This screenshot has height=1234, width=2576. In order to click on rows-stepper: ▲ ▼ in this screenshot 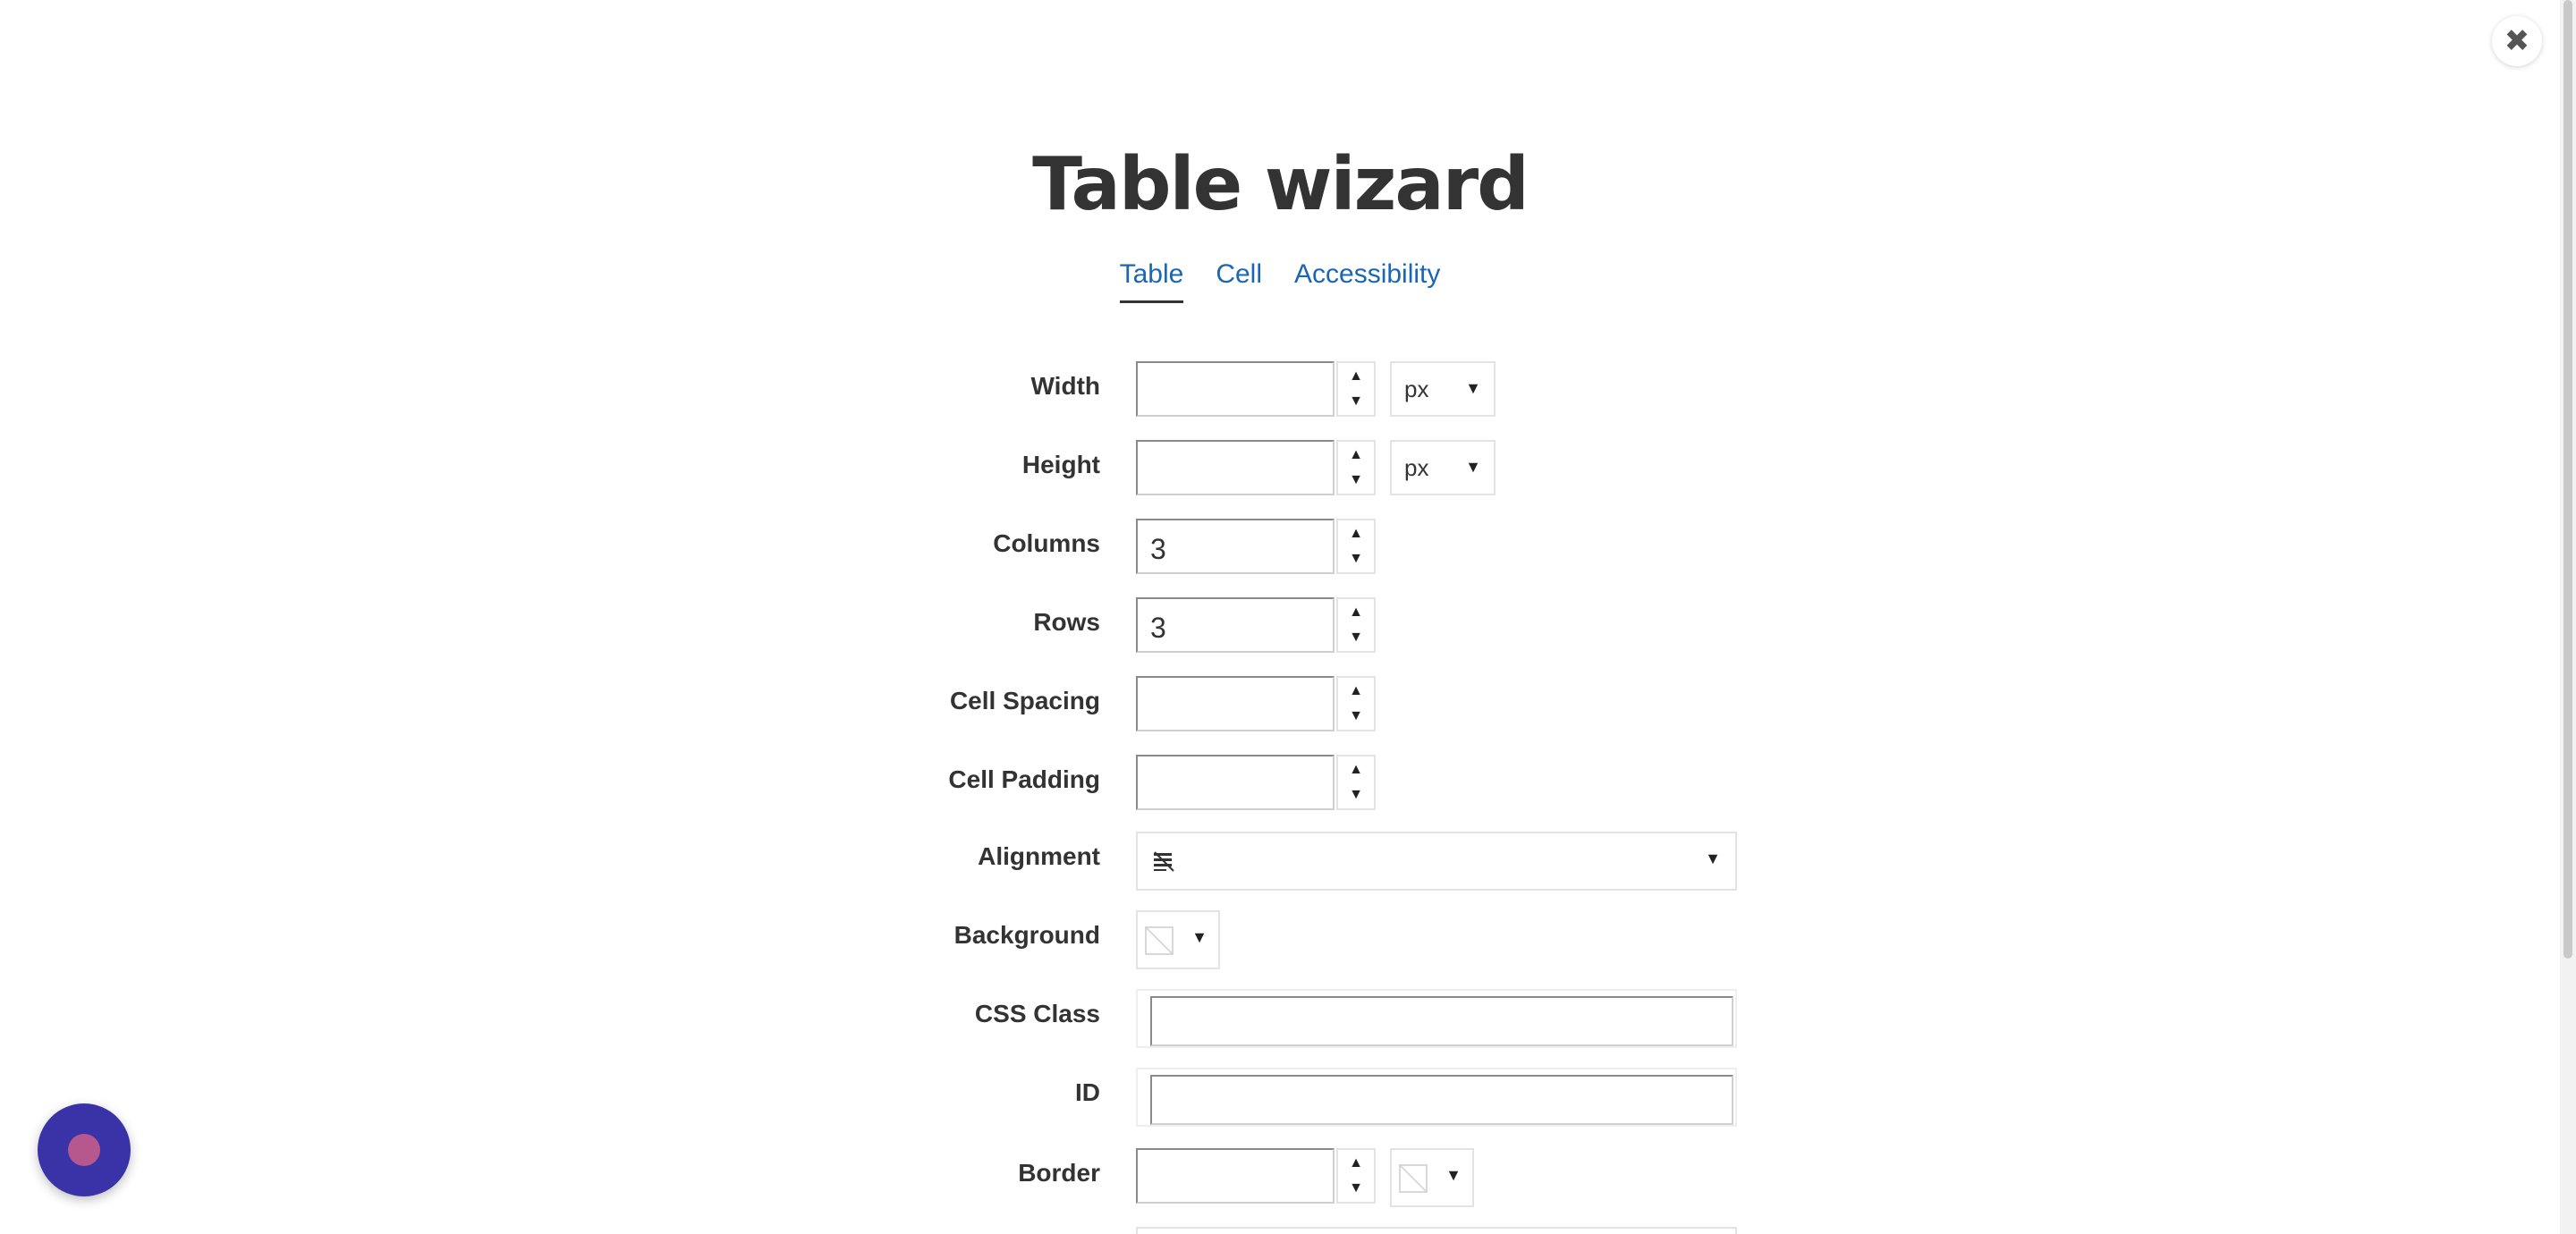, I will do `click(1356, 625)`.